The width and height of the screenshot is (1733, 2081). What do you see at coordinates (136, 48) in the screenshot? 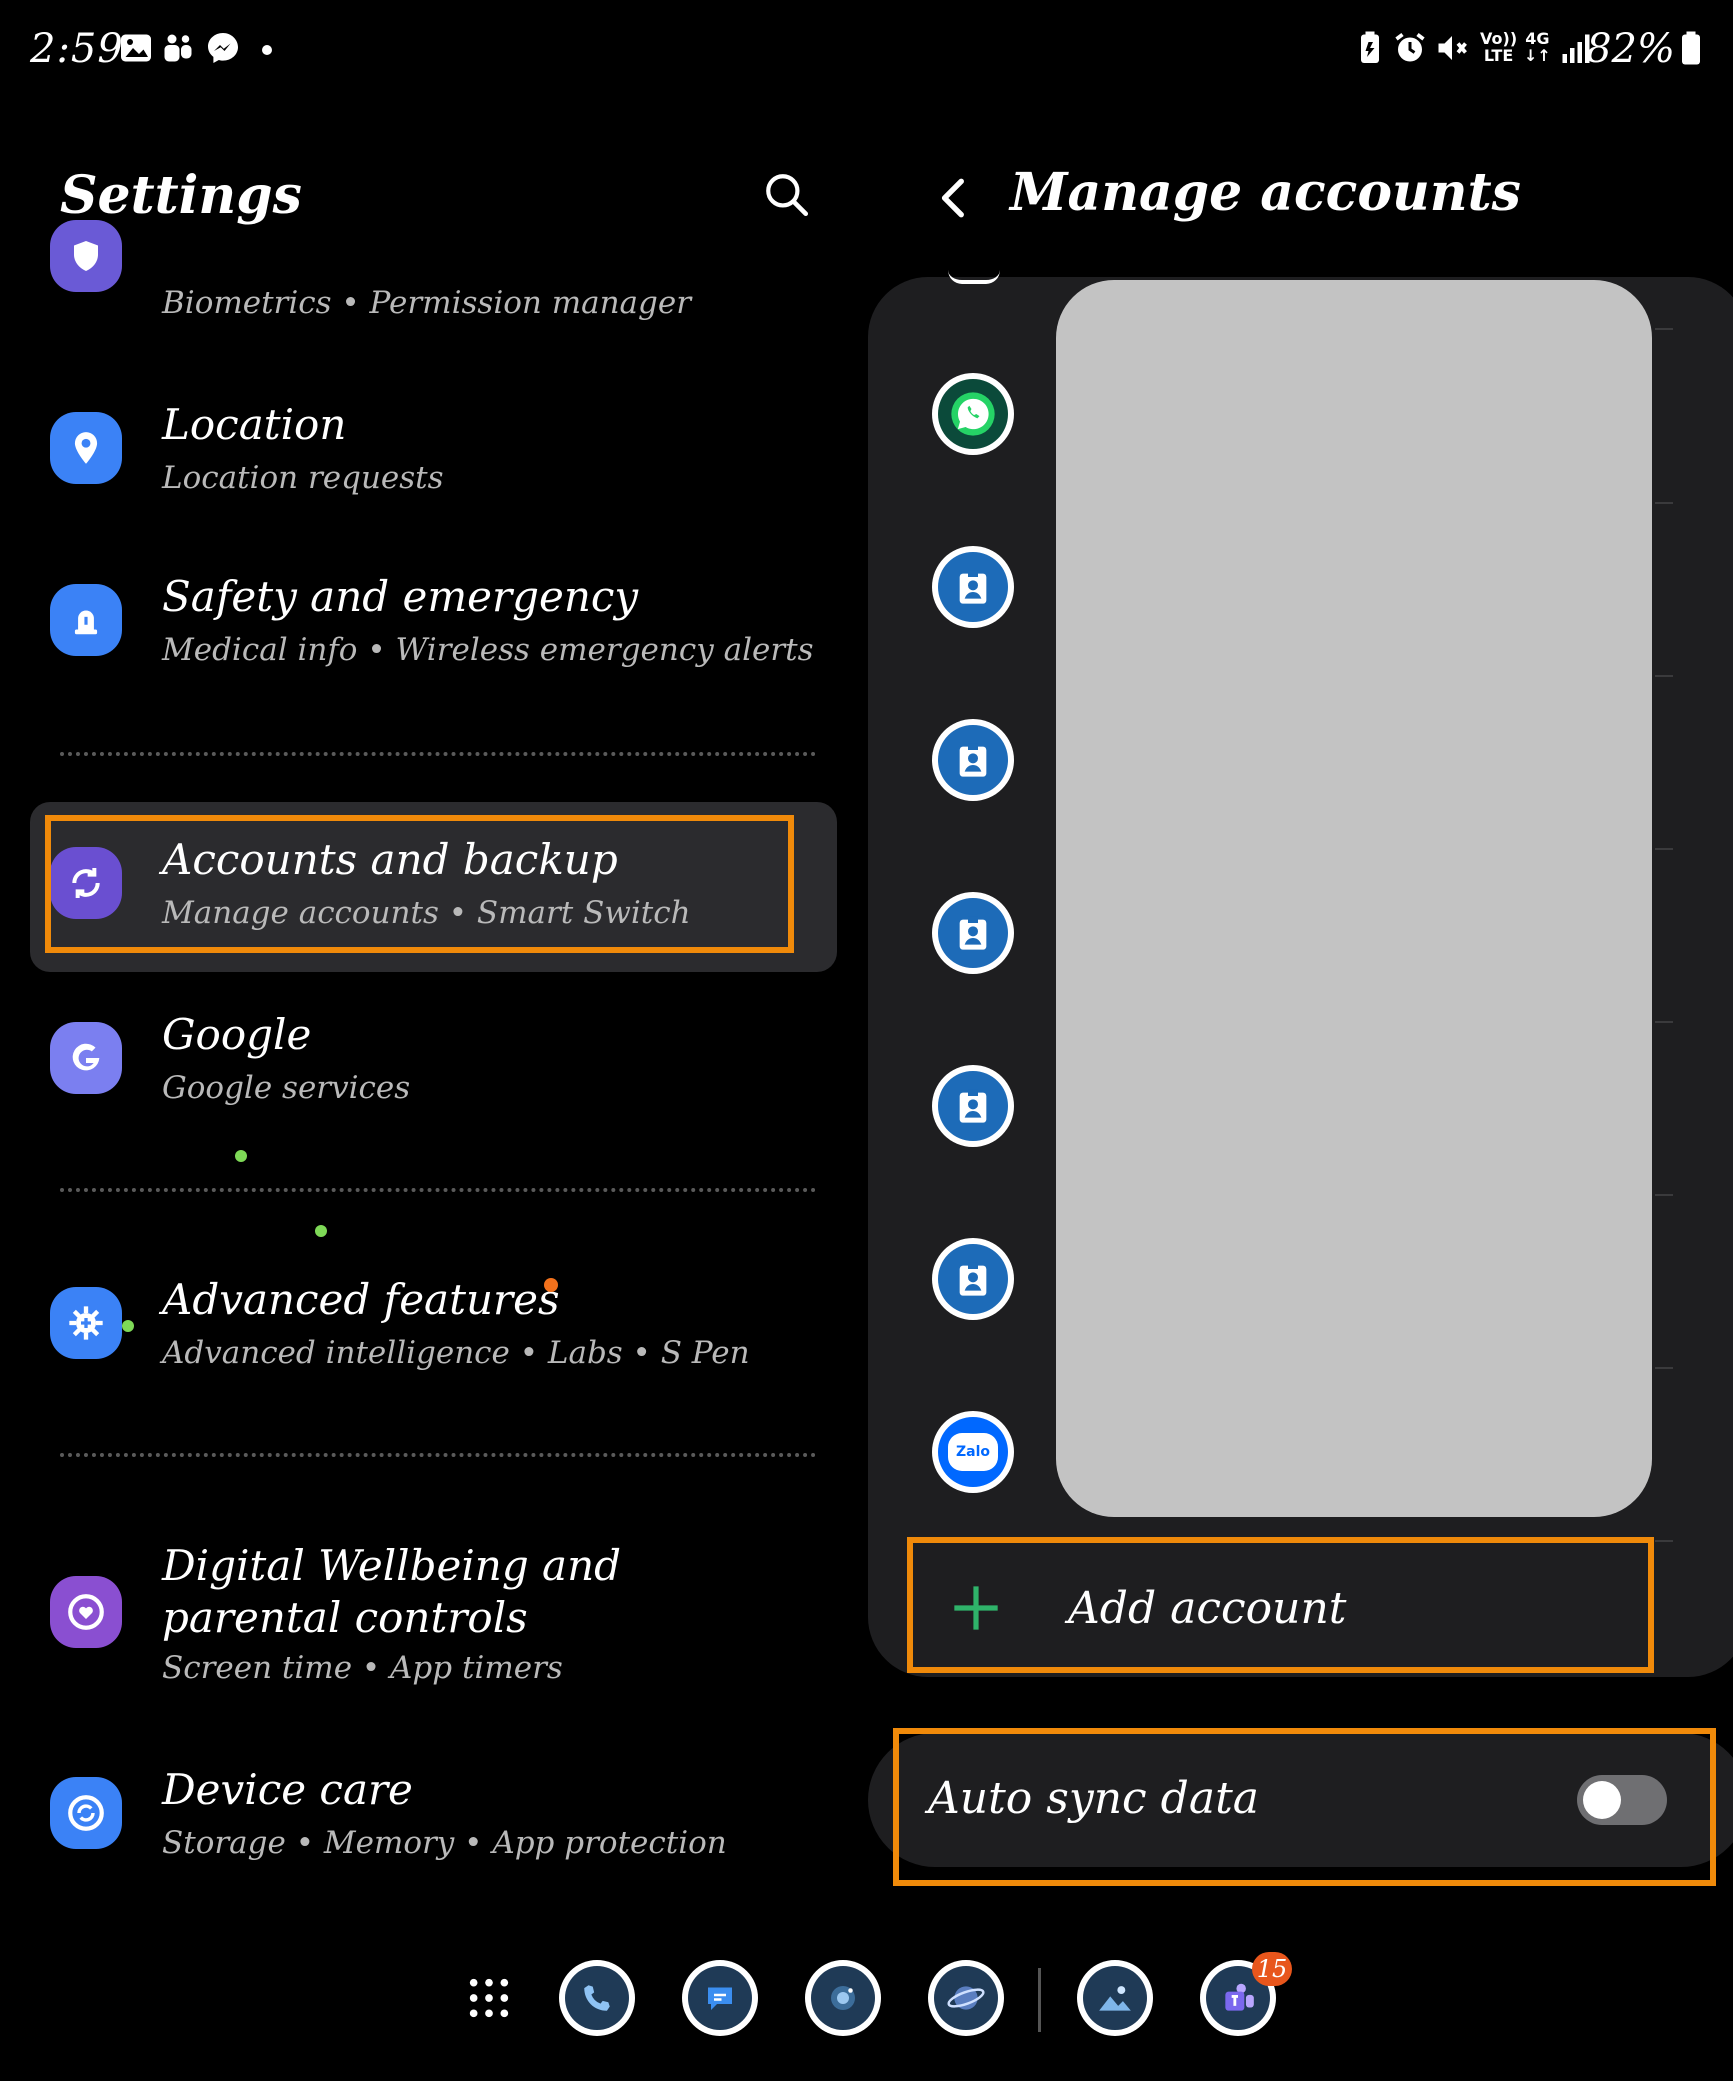
I see `gallery-icon` at bounding box center [136, 48].